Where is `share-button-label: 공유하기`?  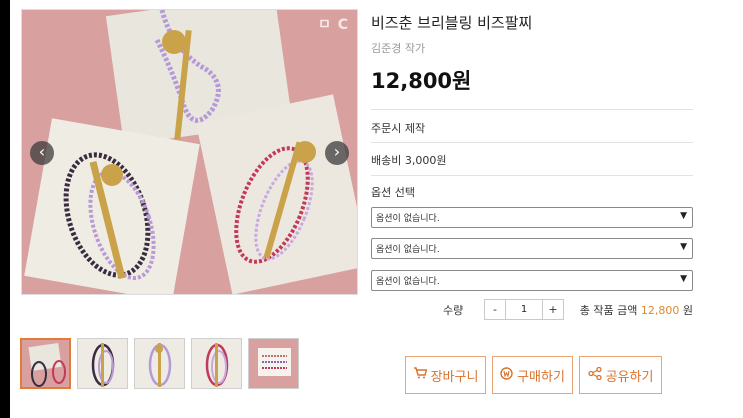 share-button-label: 공유하기 is located at coordinates (629, 377).